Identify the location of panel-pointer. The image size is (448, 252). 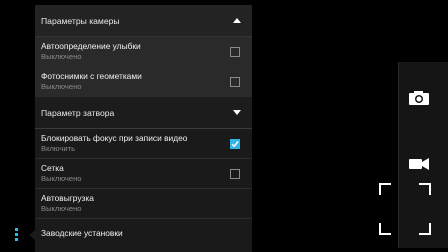
(32, 235).